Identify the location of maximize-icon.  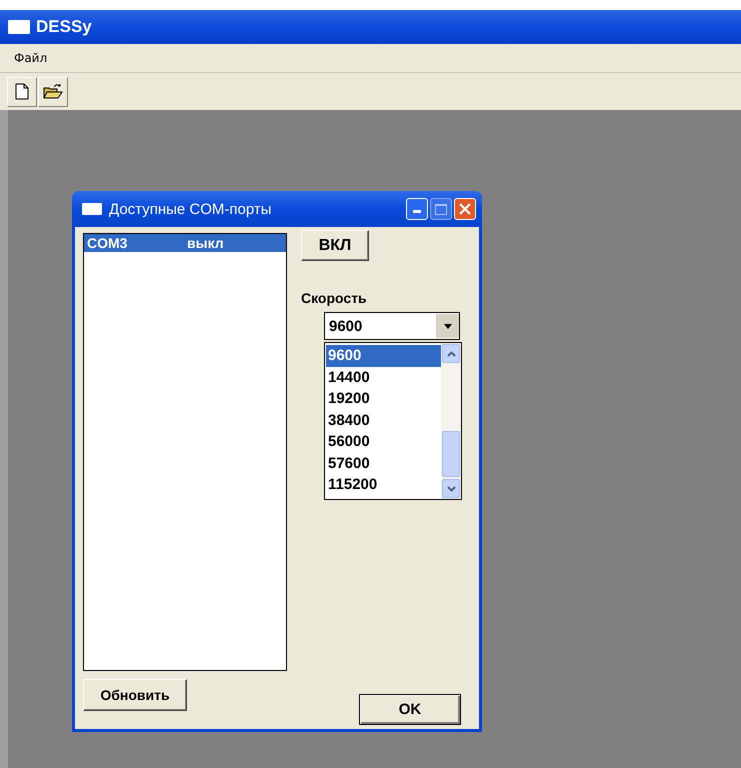
(441, 209).